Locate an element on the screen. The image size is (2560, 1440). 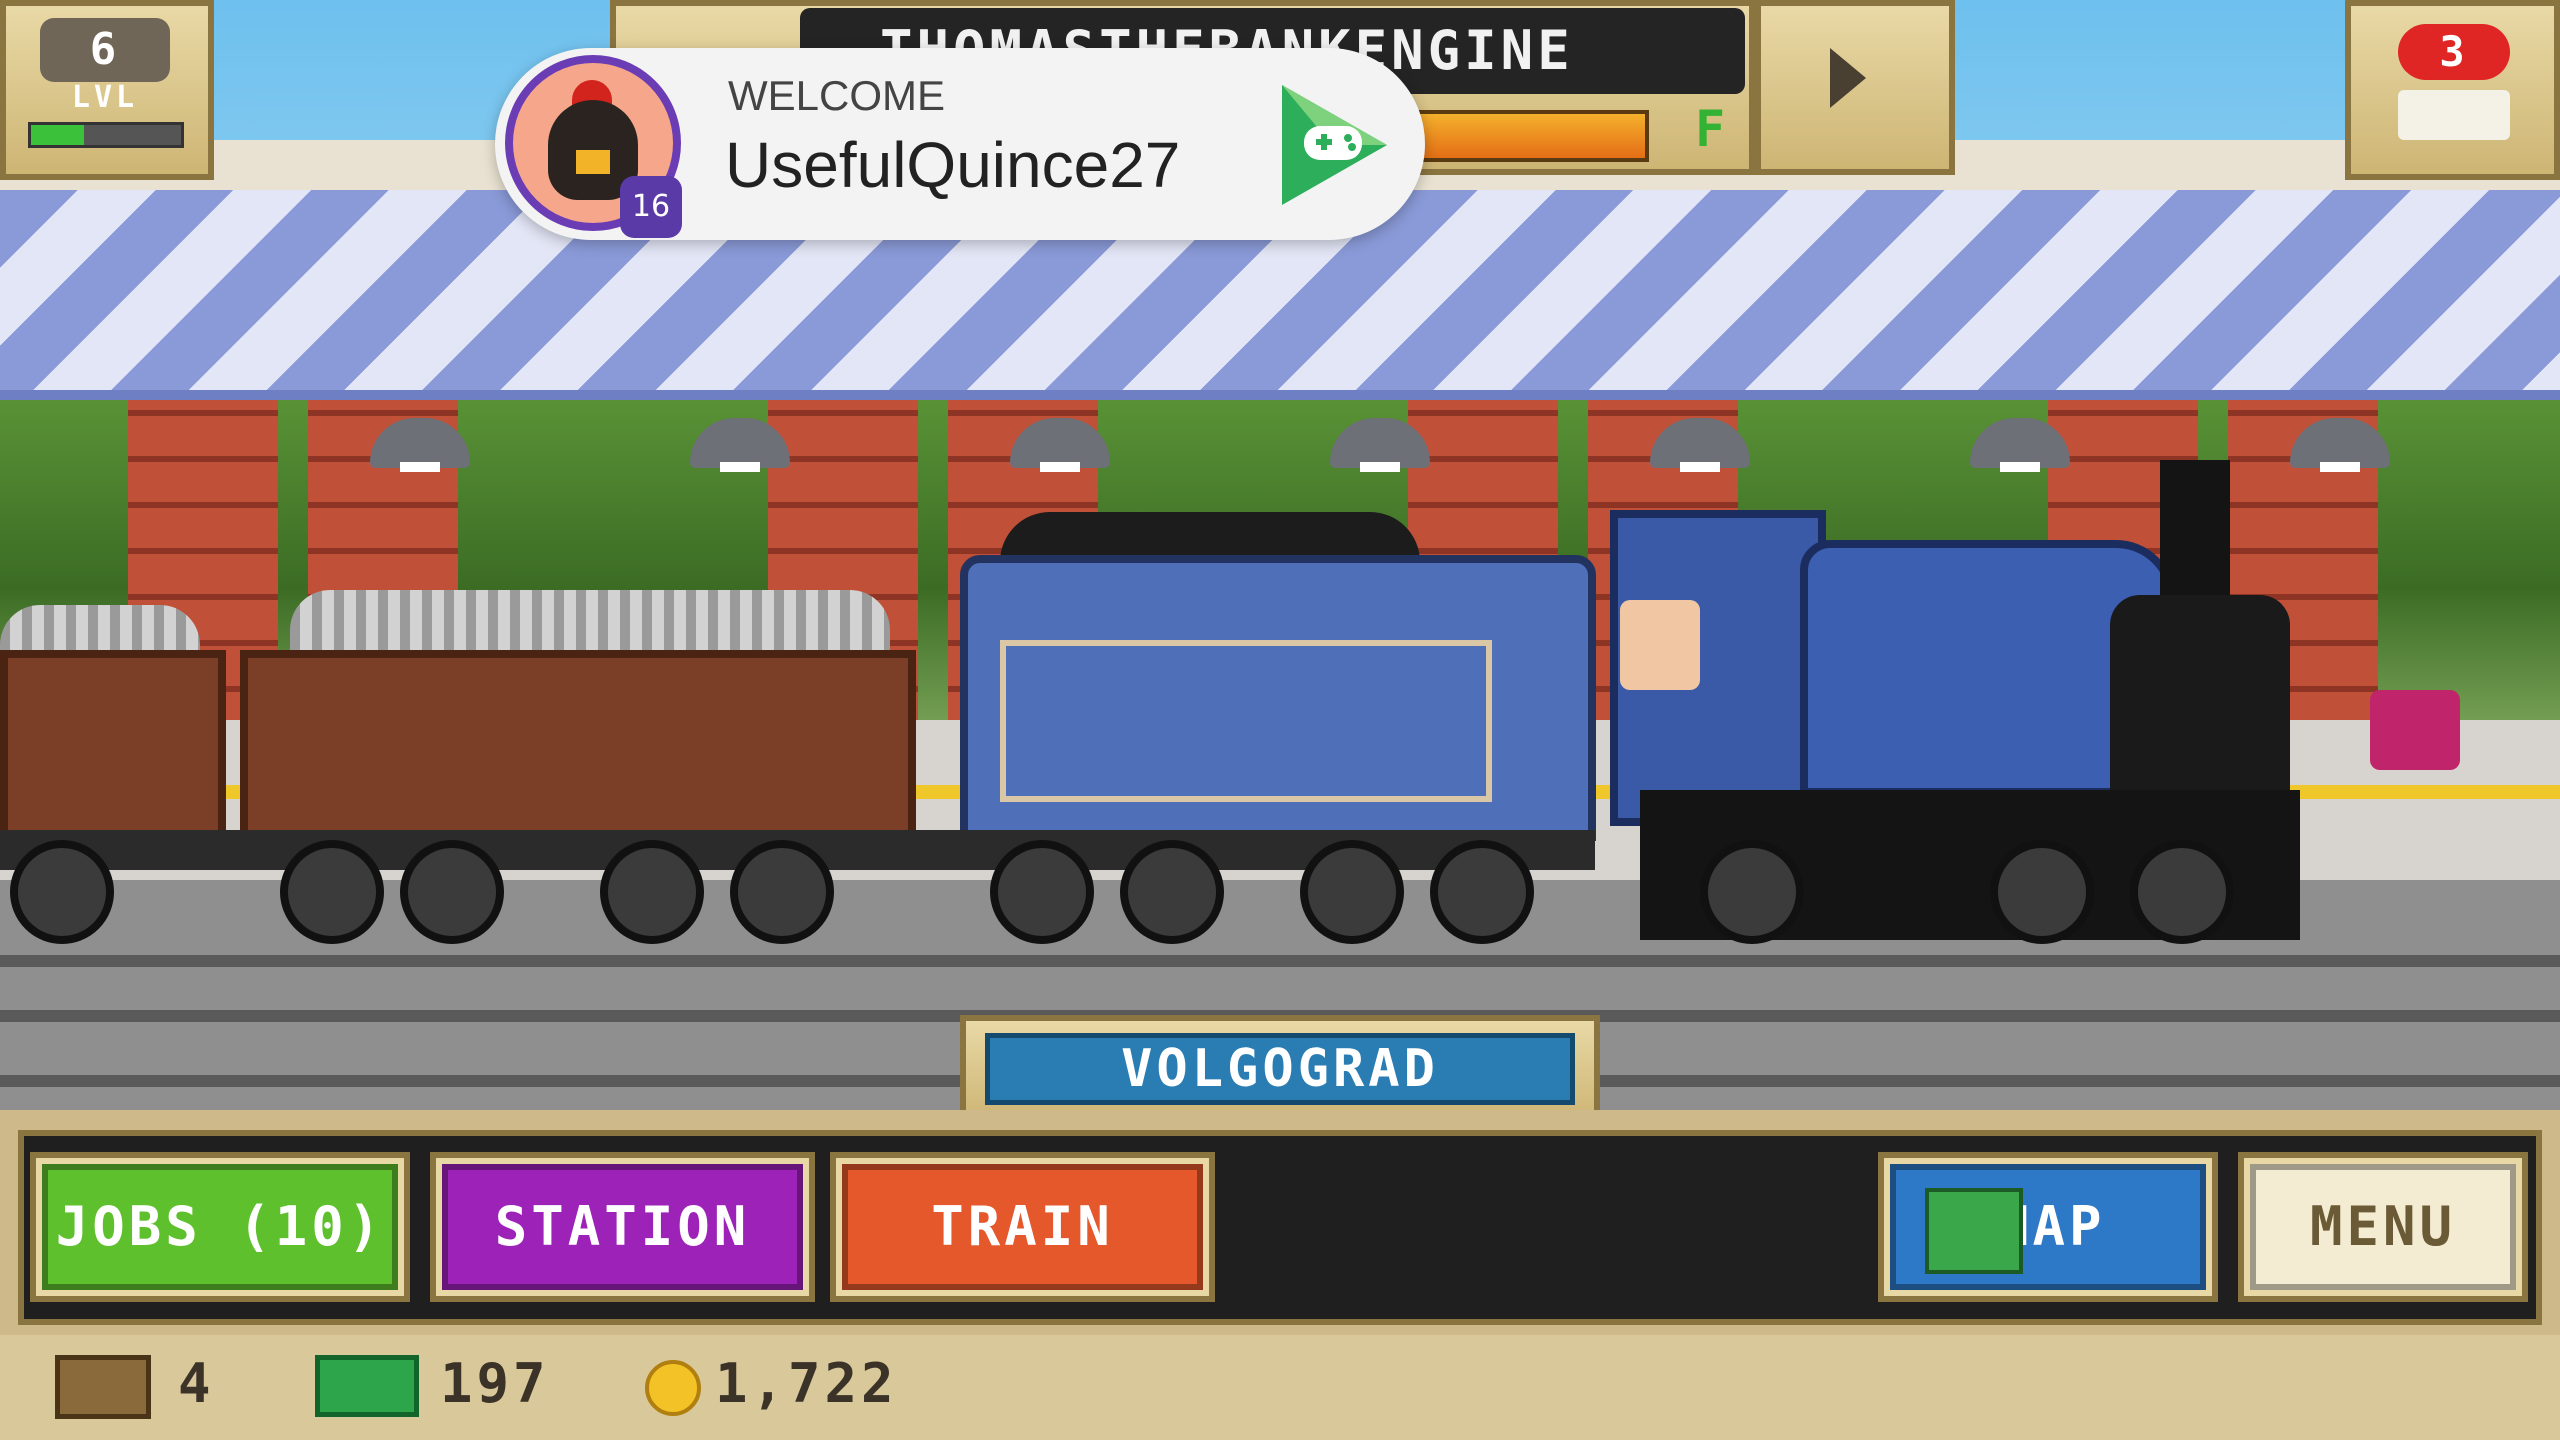
driver-avatar is located at coordinates (1660, 645).